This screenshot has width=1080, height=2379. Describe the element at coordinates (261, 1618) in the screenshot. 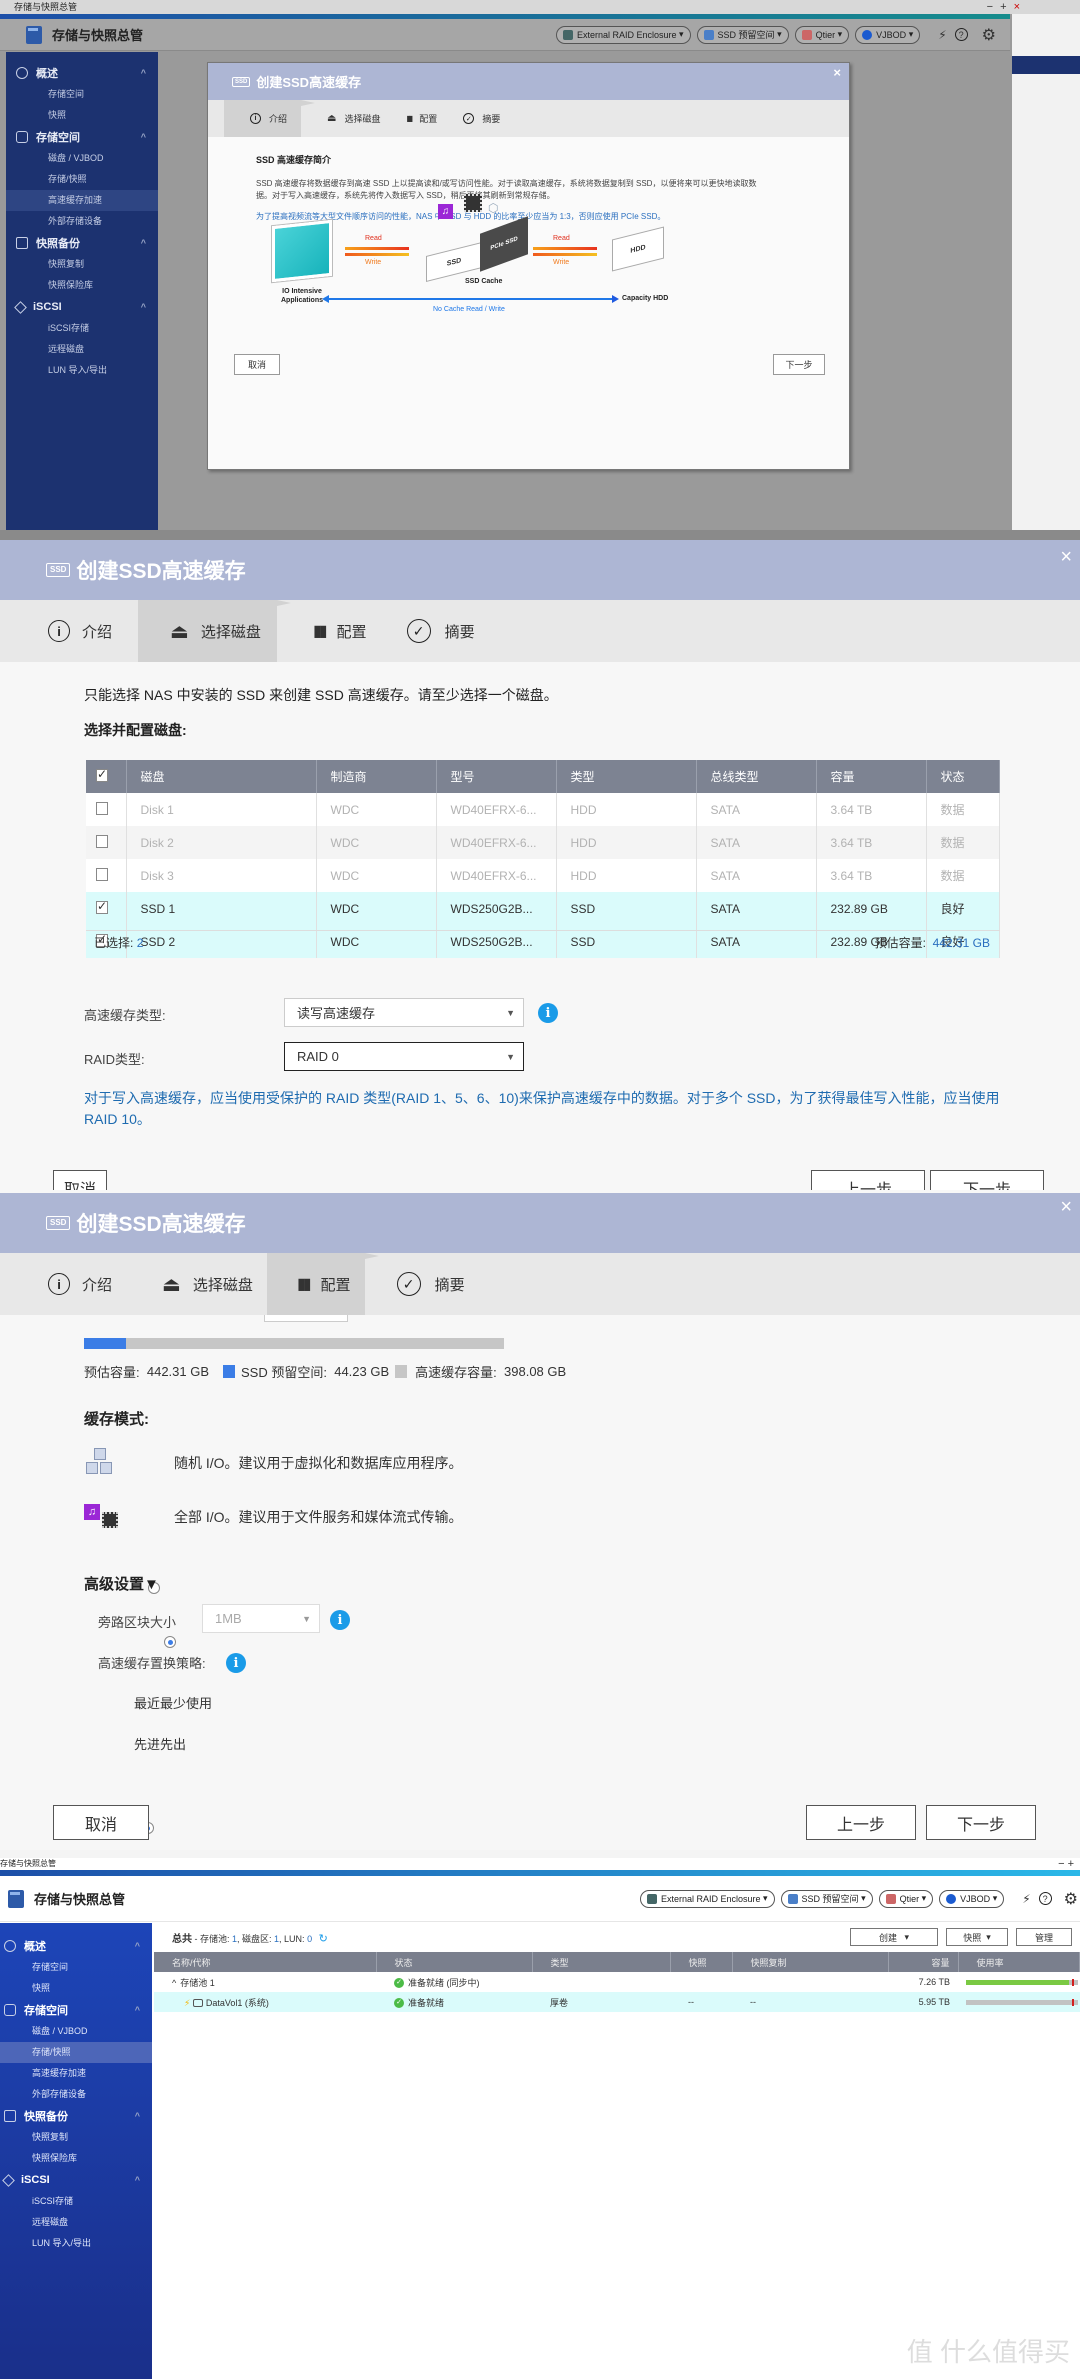

I see `bypass-block-select: 1MB ▼` at that location.